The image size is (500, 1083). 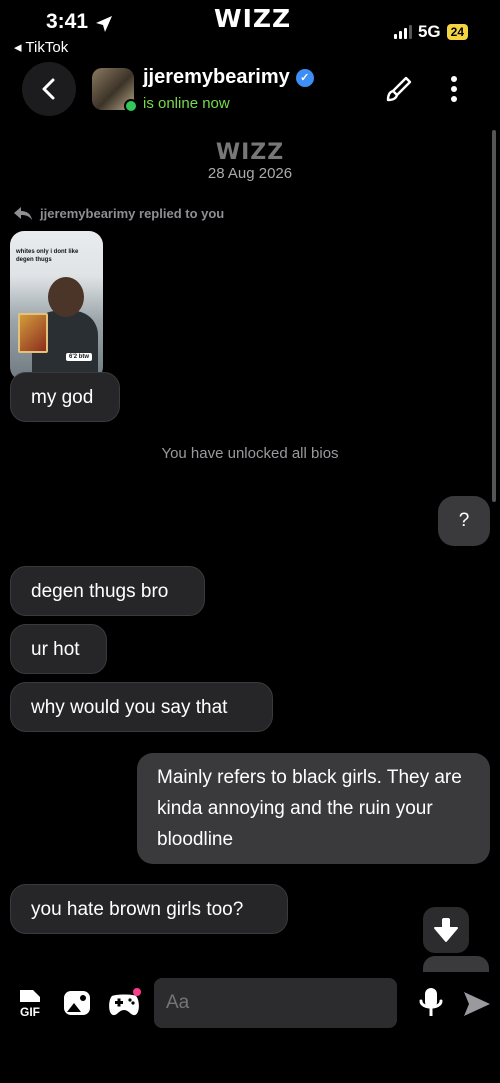 I want to click on battery-icon: 24, so click(x=457, y=32).